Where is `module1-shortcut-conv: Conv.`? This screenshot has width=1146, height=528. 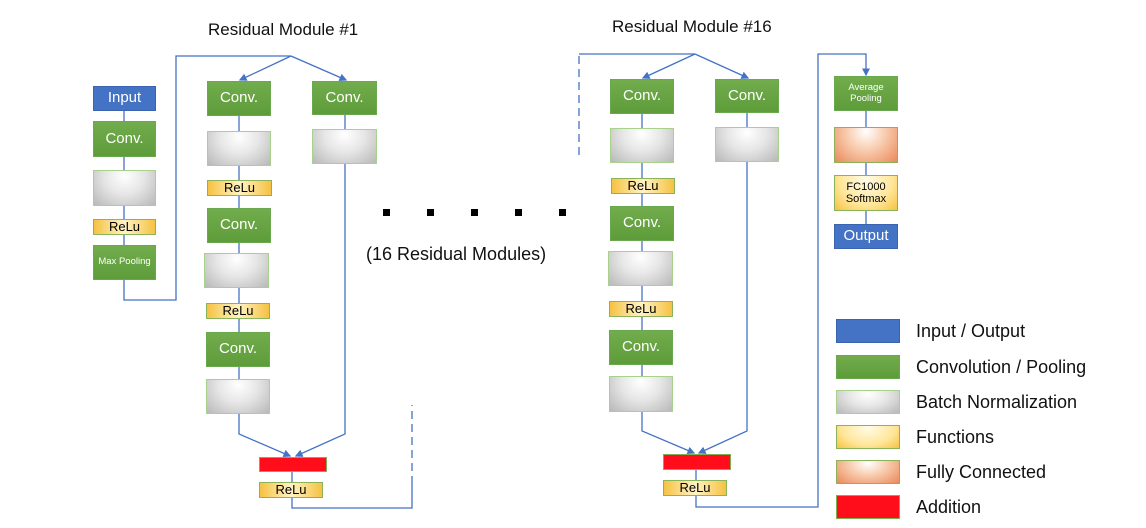 module1-shortcut-conv: Conv. is located at coordinates (344, 98).